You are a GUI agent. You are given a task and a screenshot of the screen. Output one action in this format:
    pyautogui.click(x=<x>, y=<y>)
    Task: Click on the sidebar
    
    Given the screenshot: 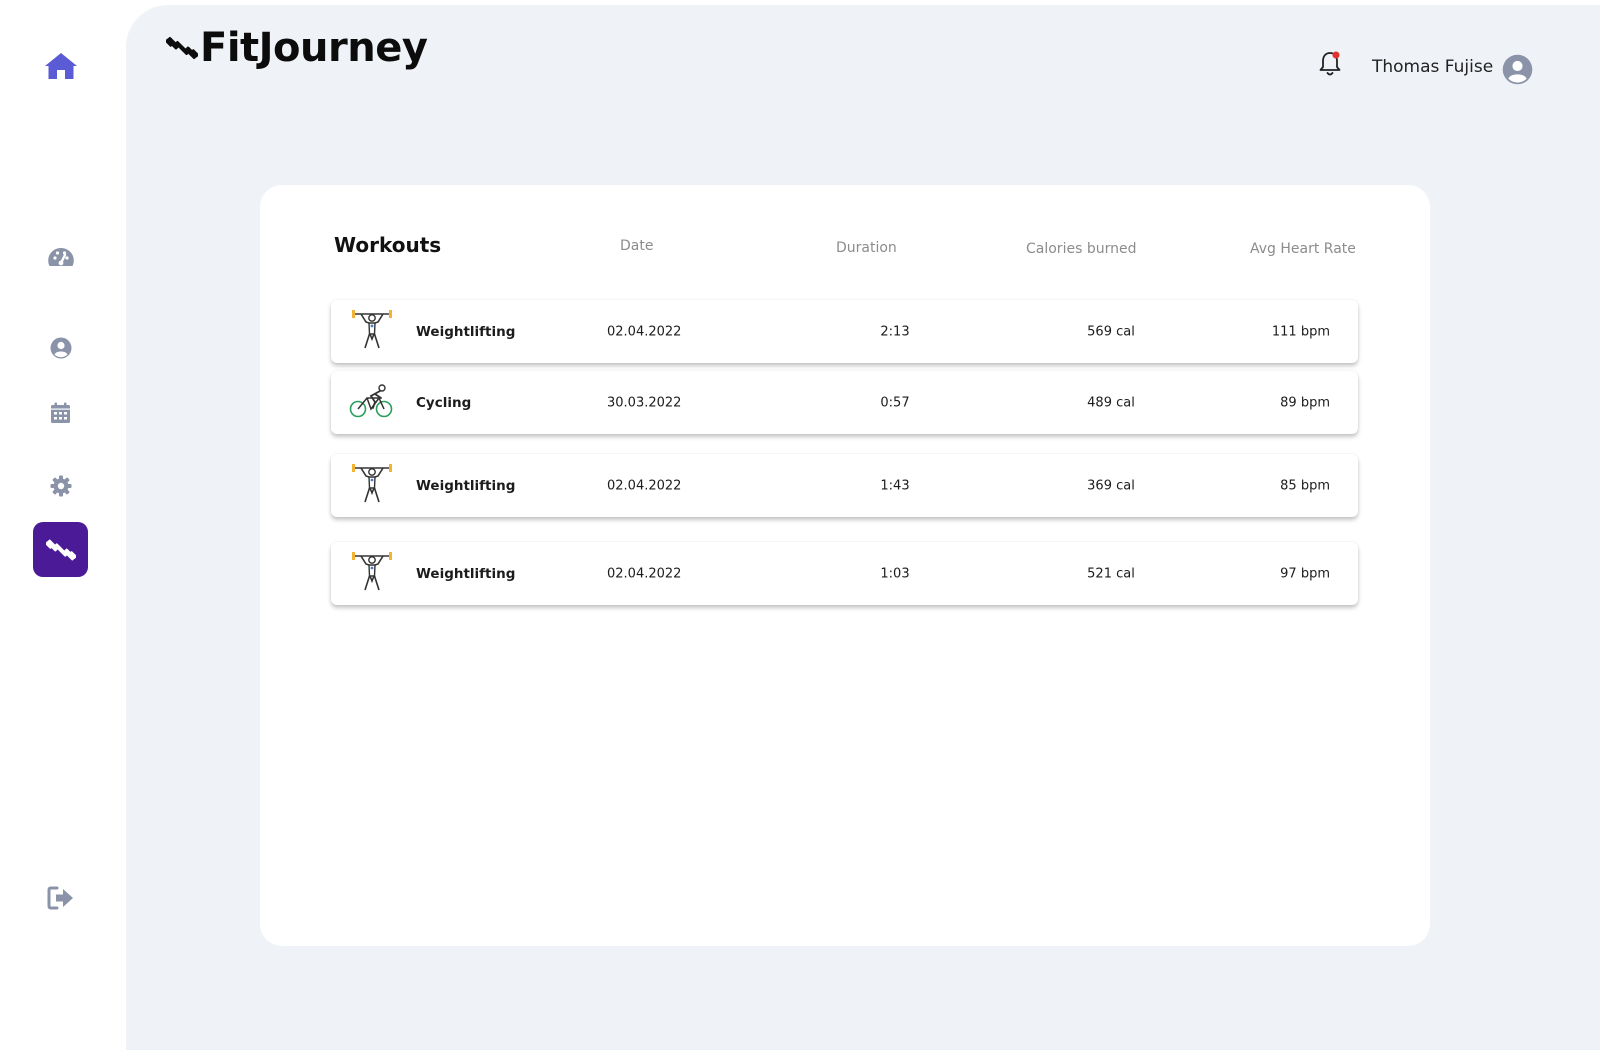 What is the action you would take?
    pyautogui.click(x=62, y=525)
    